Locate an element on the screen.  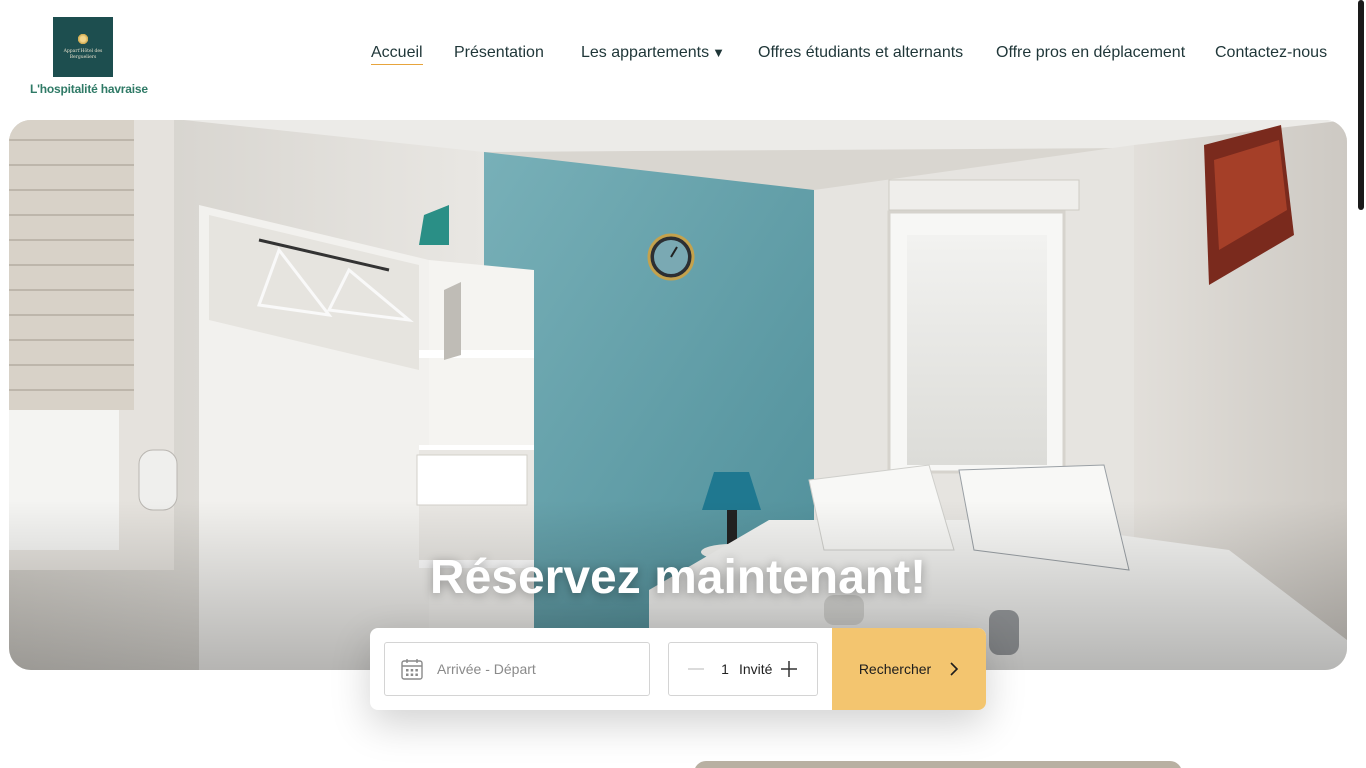
hero-title: Réservez maintenant! is located at coordinates (678, 577).